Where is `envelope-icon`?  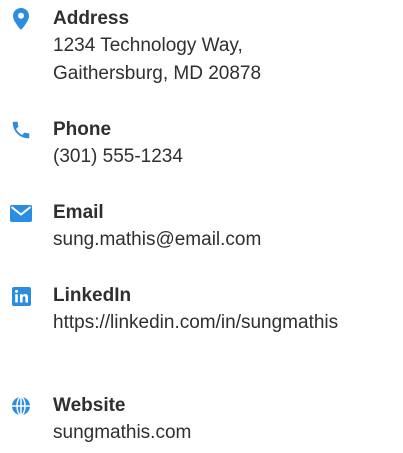 envelope-icon is located at coordinates (21, 213).